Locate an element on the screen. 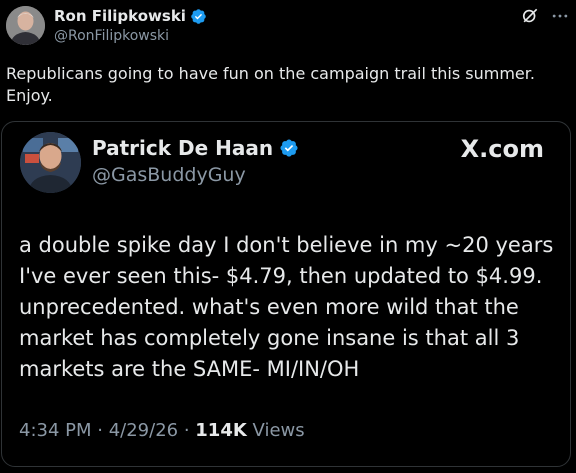 The height and width of the screenshot is (473, 576). quoted-tweet-meta: 4:34 PM · 4/29/26 · 114K Views is located at coordinates (162, 430).